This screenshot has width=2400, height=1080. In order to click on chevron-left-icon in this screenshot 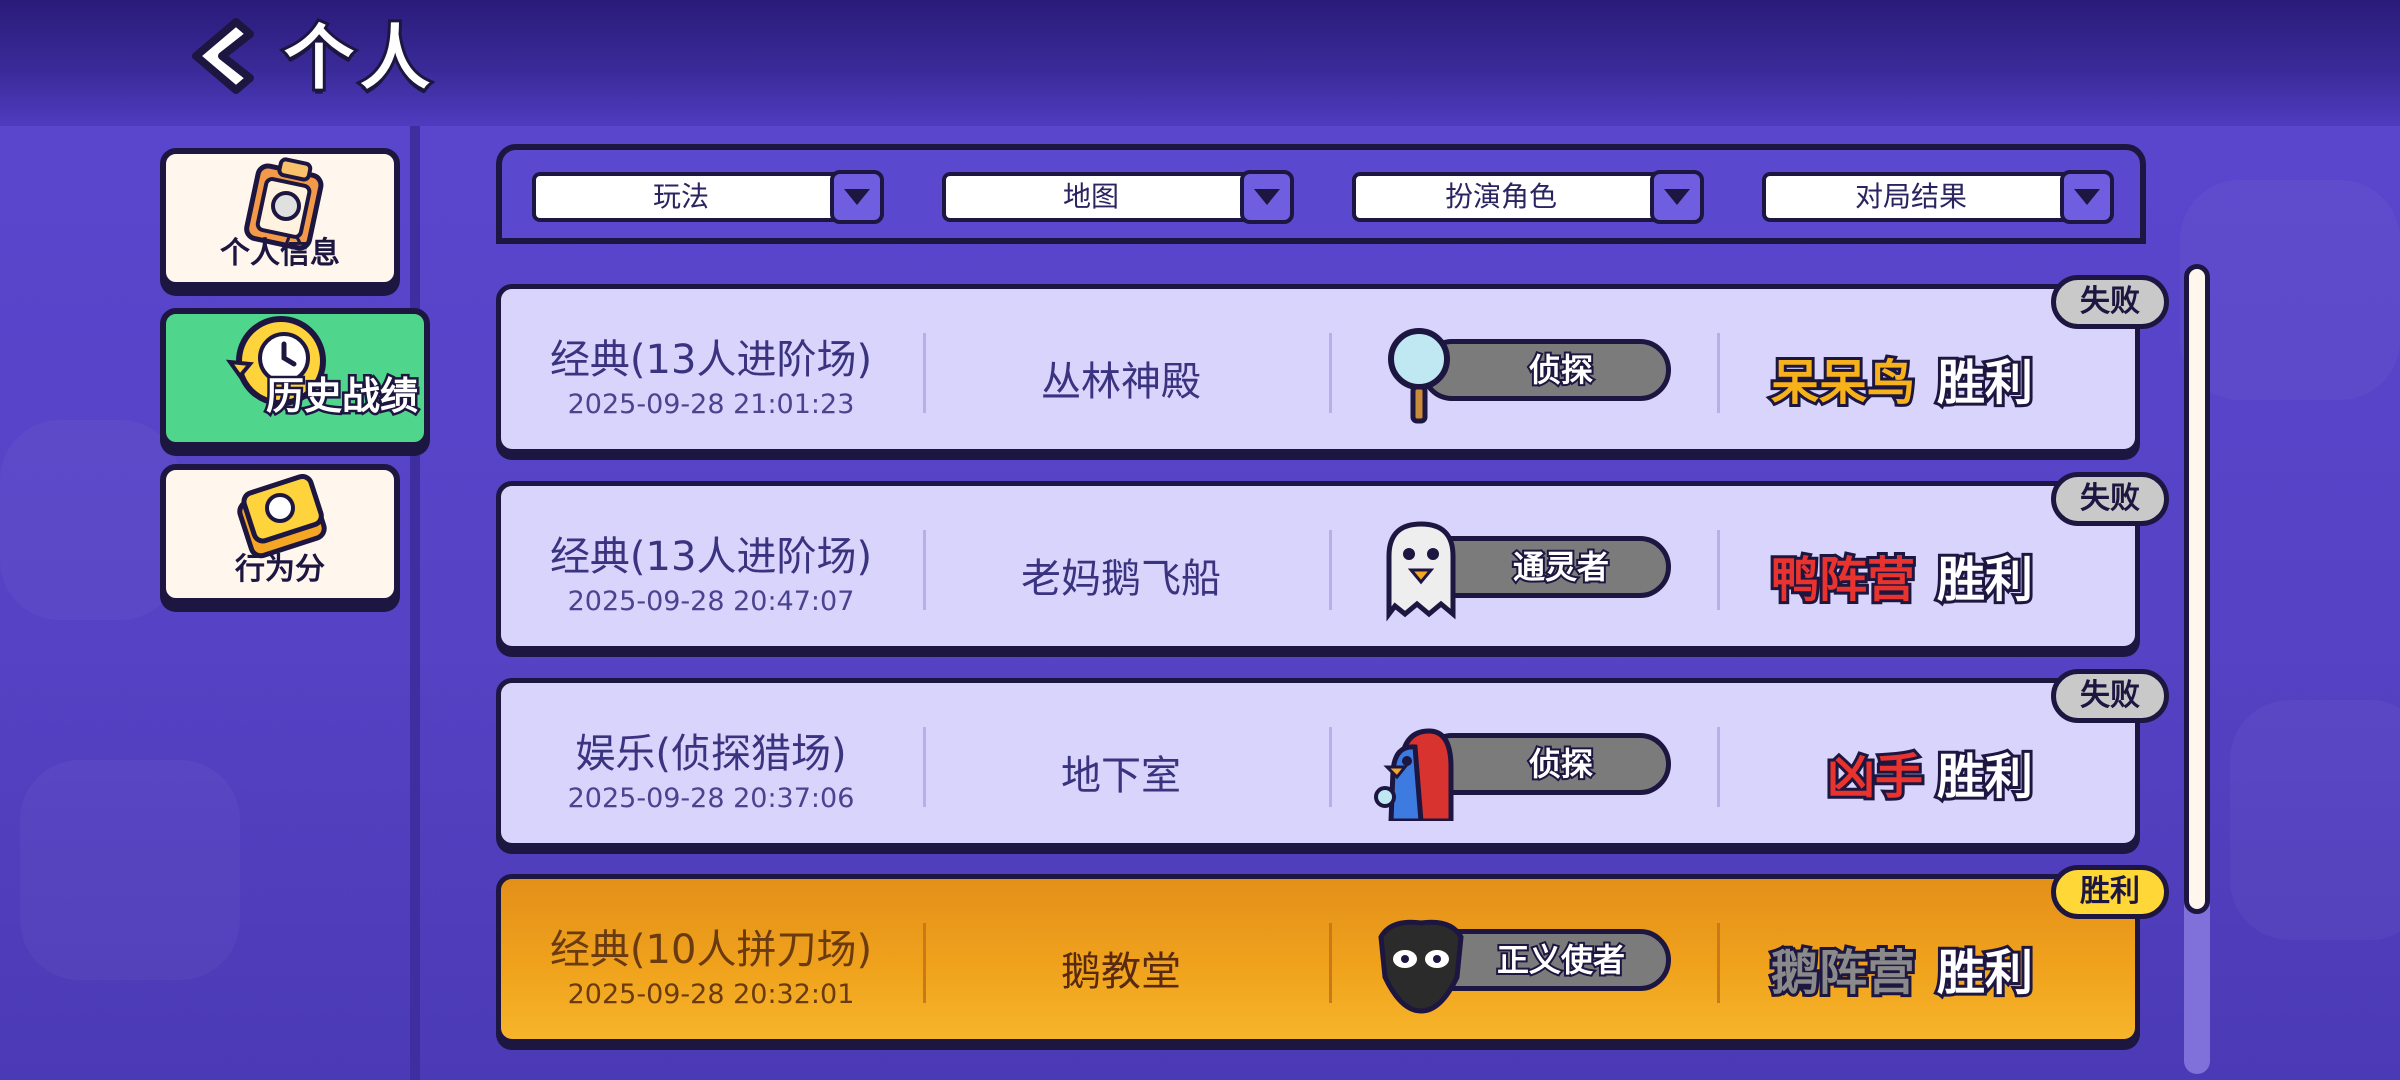, I will do `click(223, 56)`.